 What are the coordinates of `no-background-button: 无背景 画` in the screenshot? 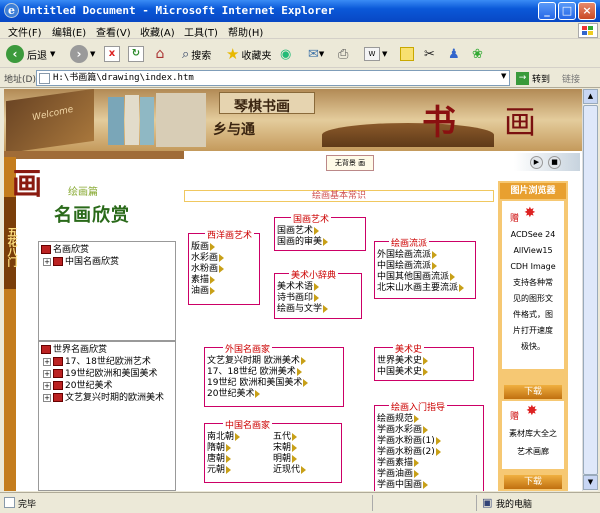 It's located at (350, 163).